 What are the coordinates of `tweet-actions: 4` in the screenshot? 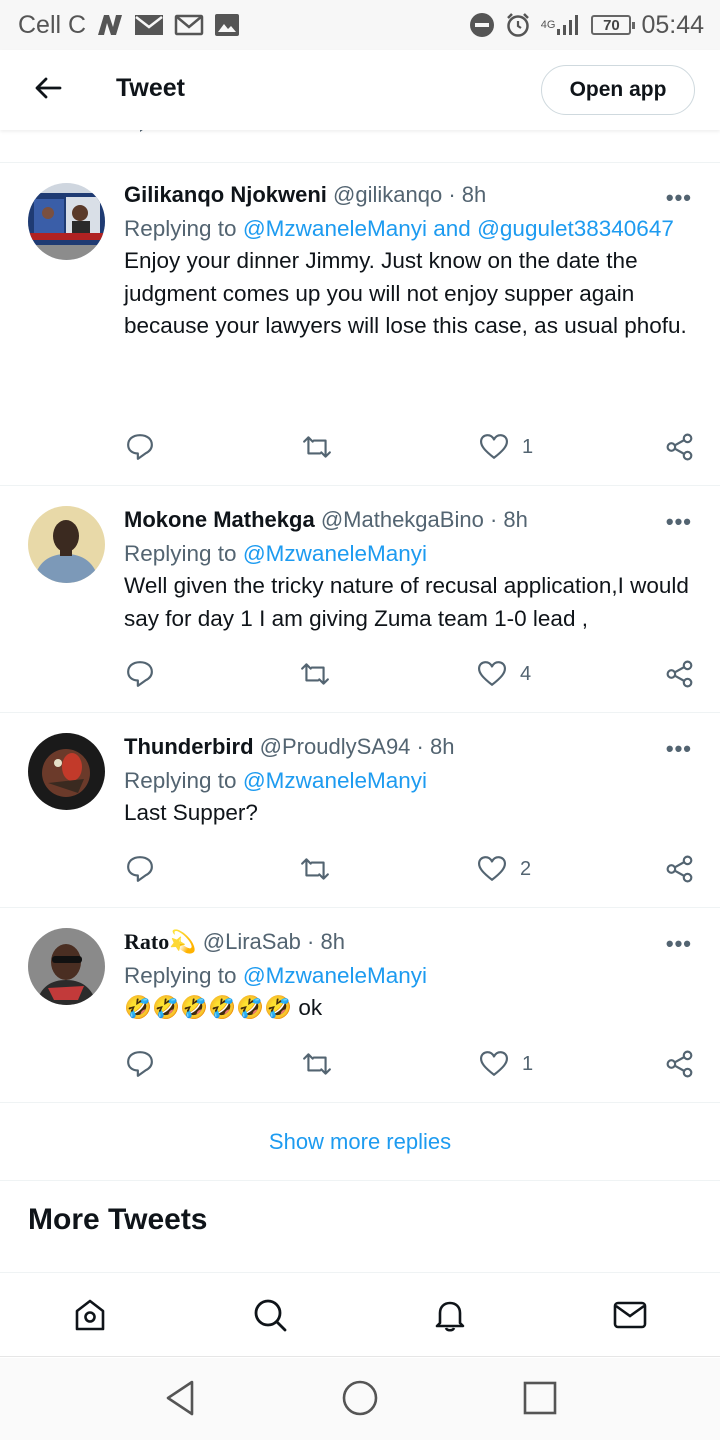 It's located at (409, 676).